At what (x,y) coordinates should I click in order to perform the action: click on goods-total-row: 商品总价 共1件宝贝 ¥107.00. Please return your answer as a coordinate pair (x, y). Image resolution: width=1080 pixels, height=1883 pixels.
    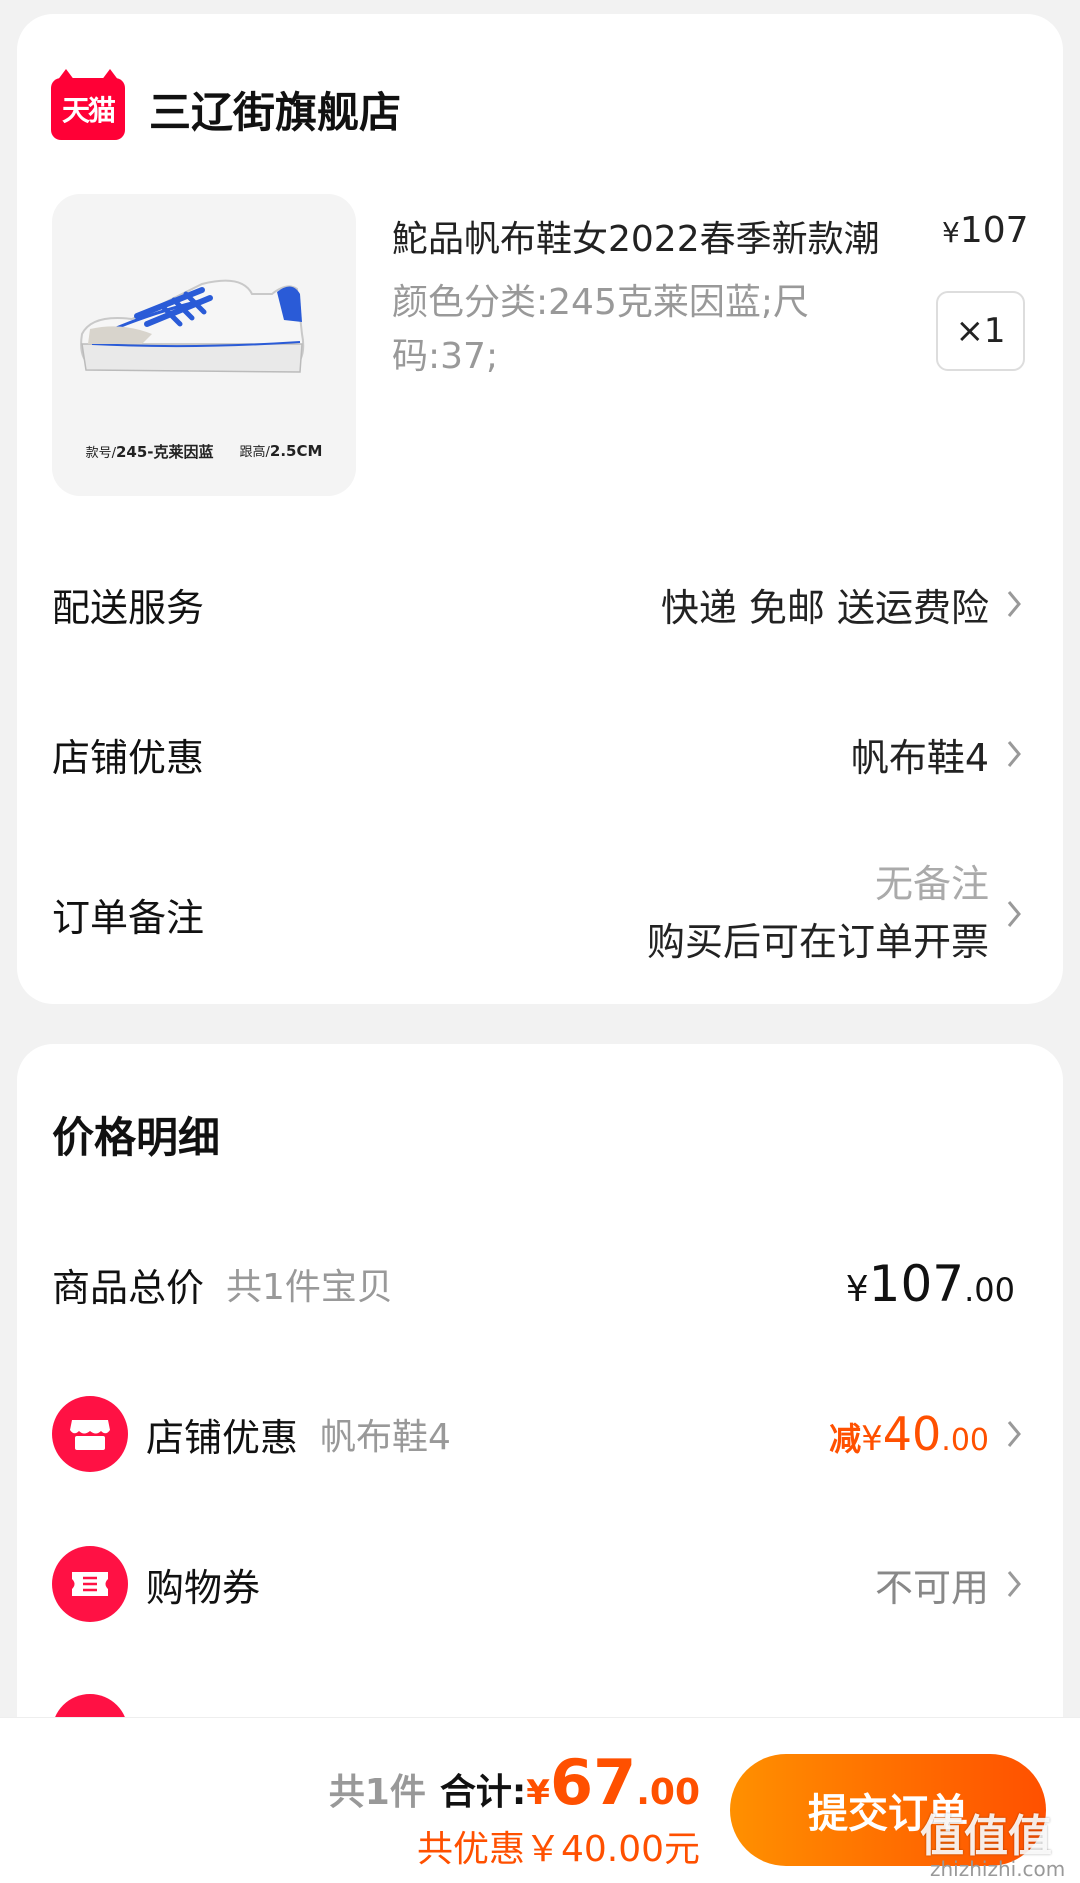
    Looking at the image, I should click on (540, 1284).